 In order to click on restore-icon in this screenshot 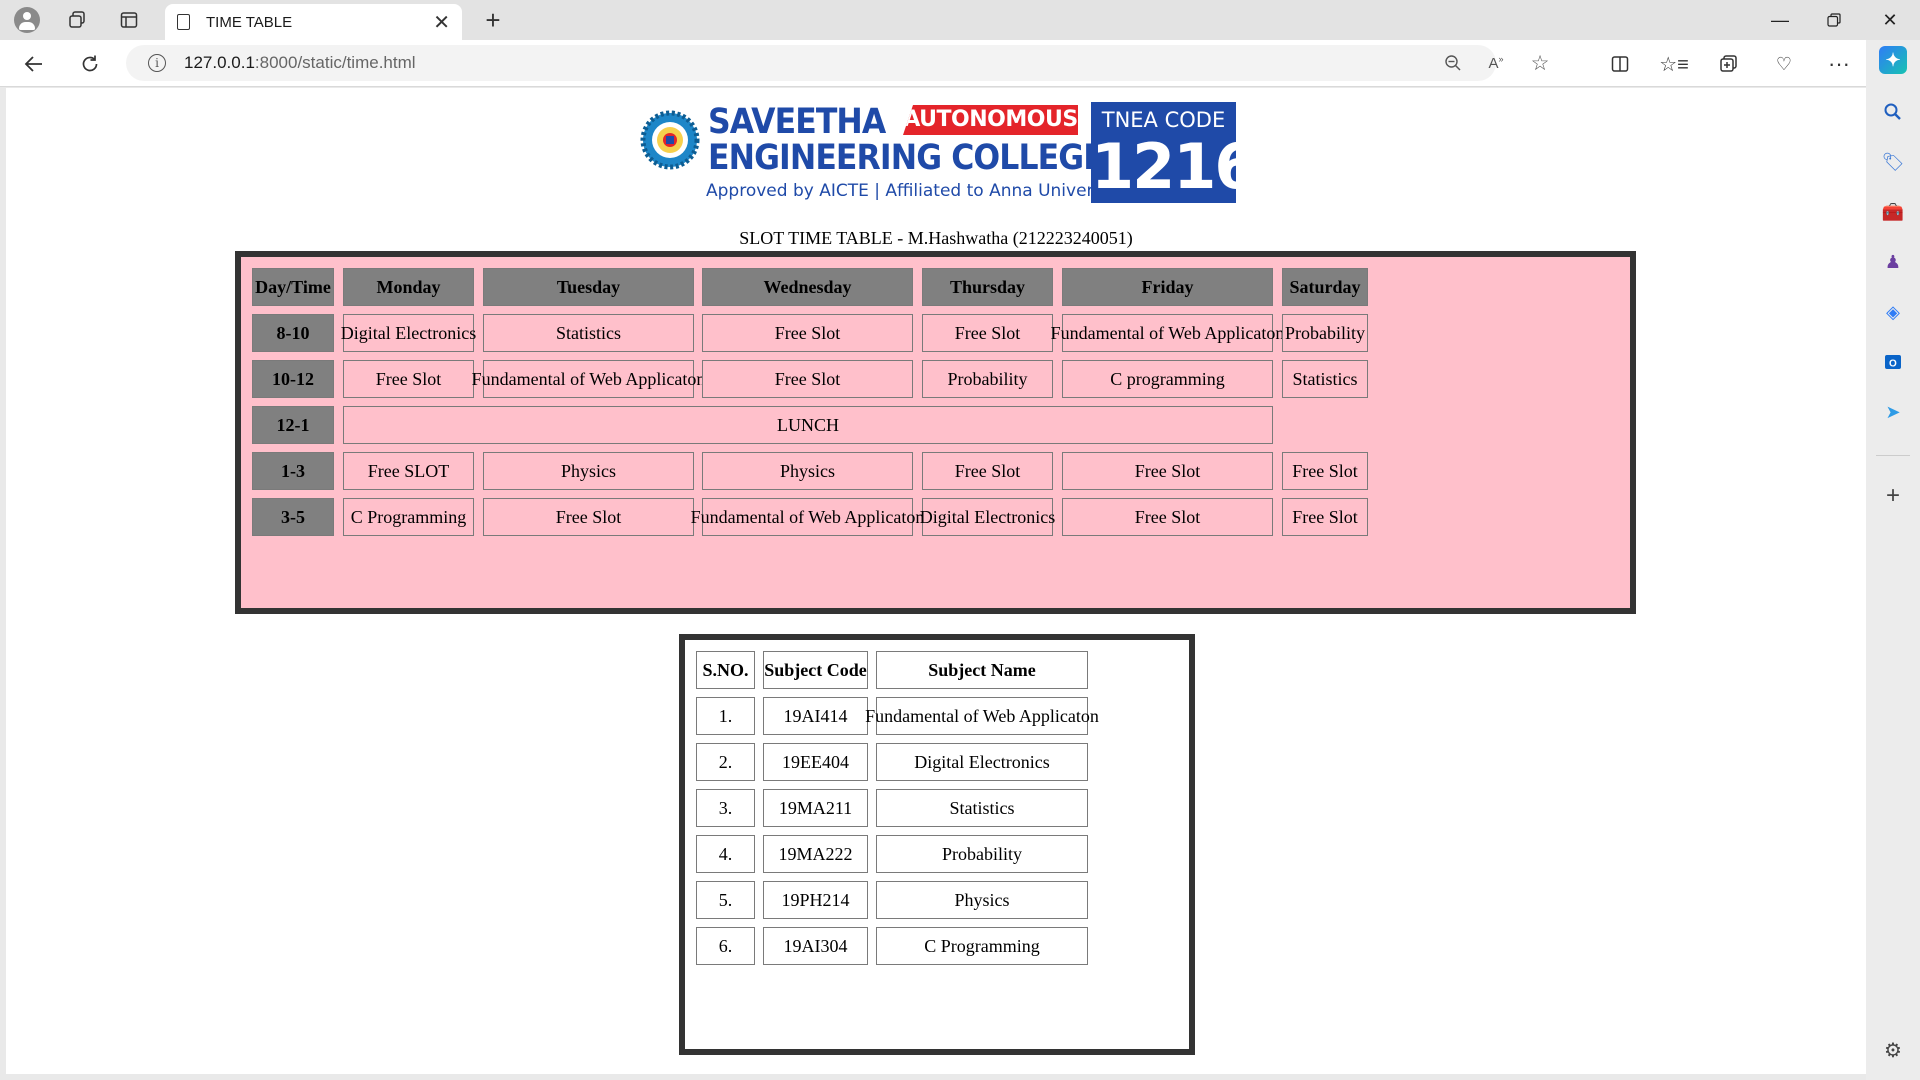, I will do `click(1834, 20)`.